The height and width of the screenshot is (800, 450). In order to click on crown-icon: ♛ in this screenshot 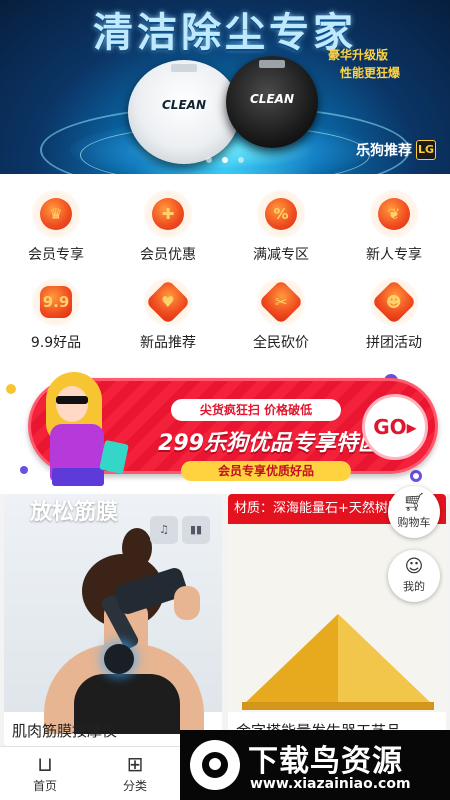, I will do `click(56, 214)`.